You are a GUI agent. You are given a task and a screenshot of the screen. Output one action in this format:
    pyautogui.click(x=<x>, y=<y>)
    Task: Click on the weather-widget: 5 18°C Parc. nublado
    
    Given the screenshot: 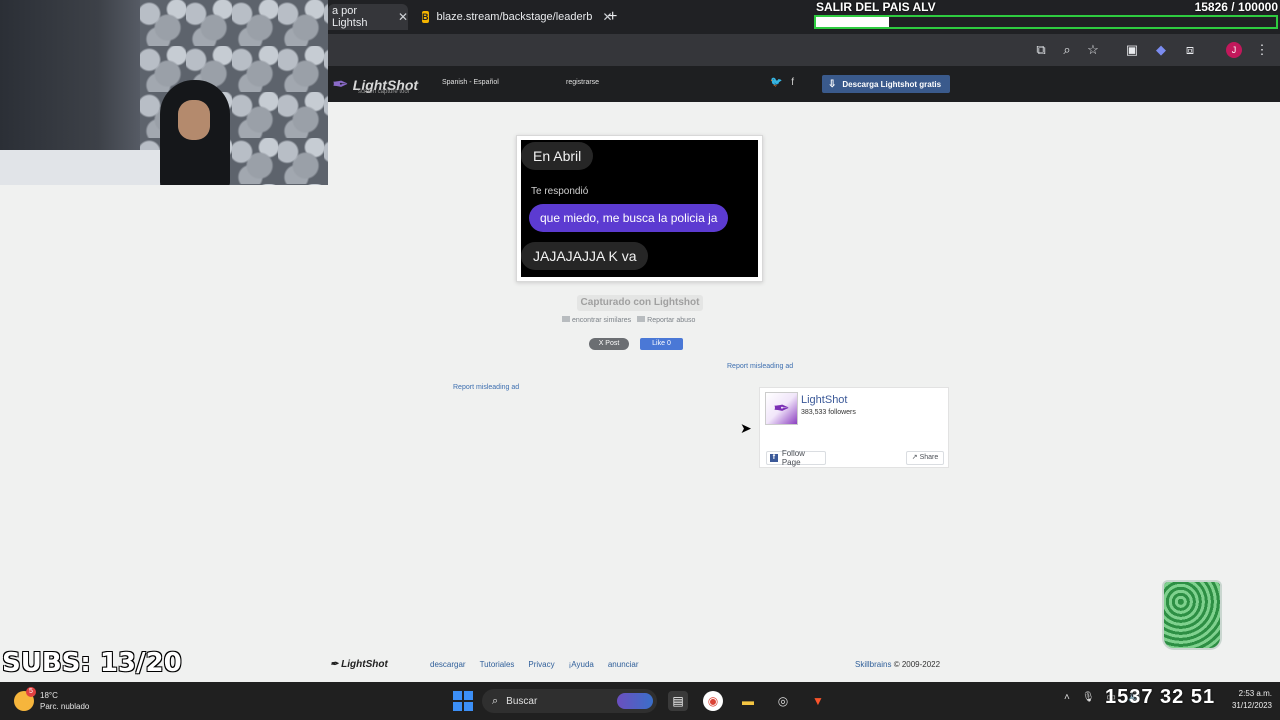 What is the action you would take?
    pyautogui.click(x=52, y=699)
    